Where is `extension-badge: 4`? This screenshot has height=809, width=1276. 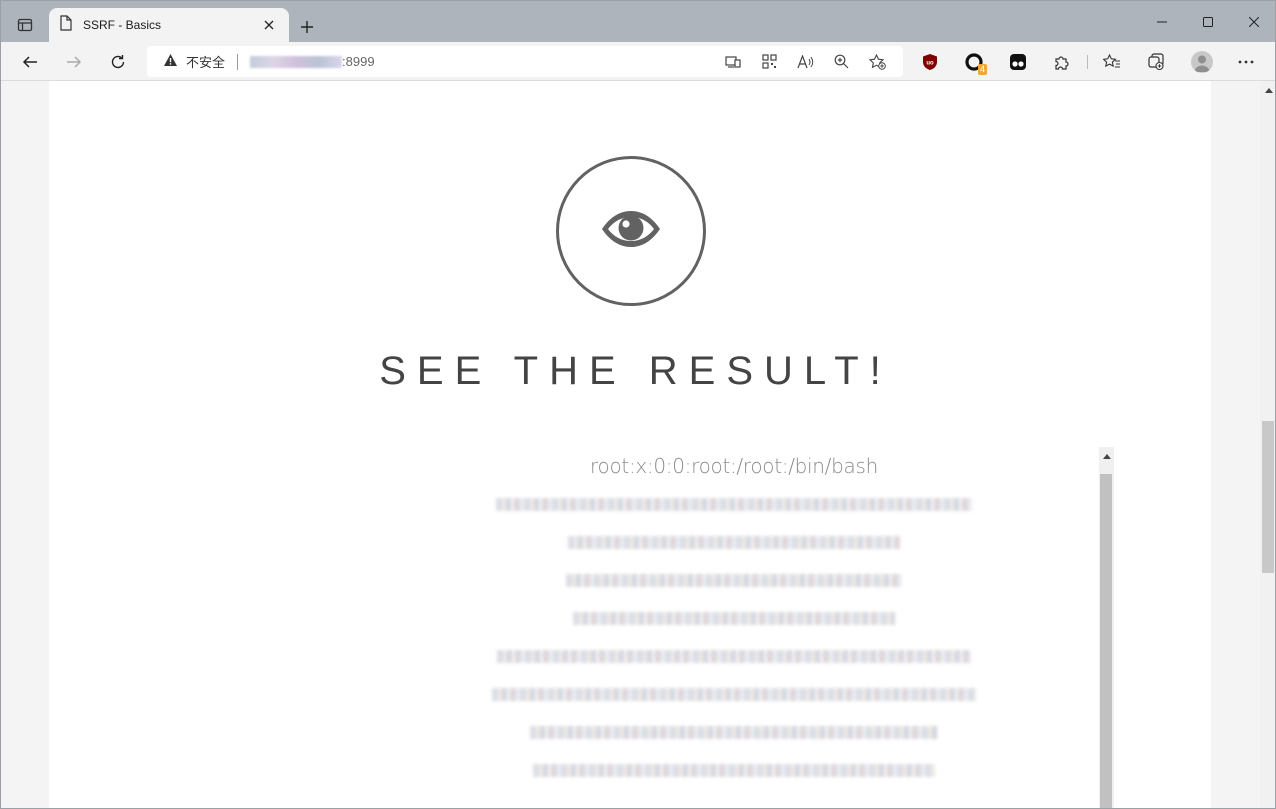
extension-badge: 4 is located at coordinates (982, 69).